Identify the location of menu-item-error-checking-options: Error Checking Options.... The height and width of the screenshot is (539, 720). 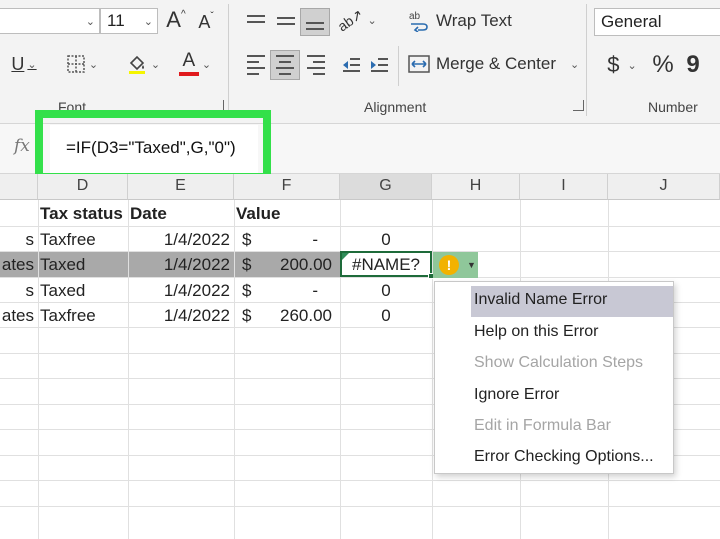
(572, 458).